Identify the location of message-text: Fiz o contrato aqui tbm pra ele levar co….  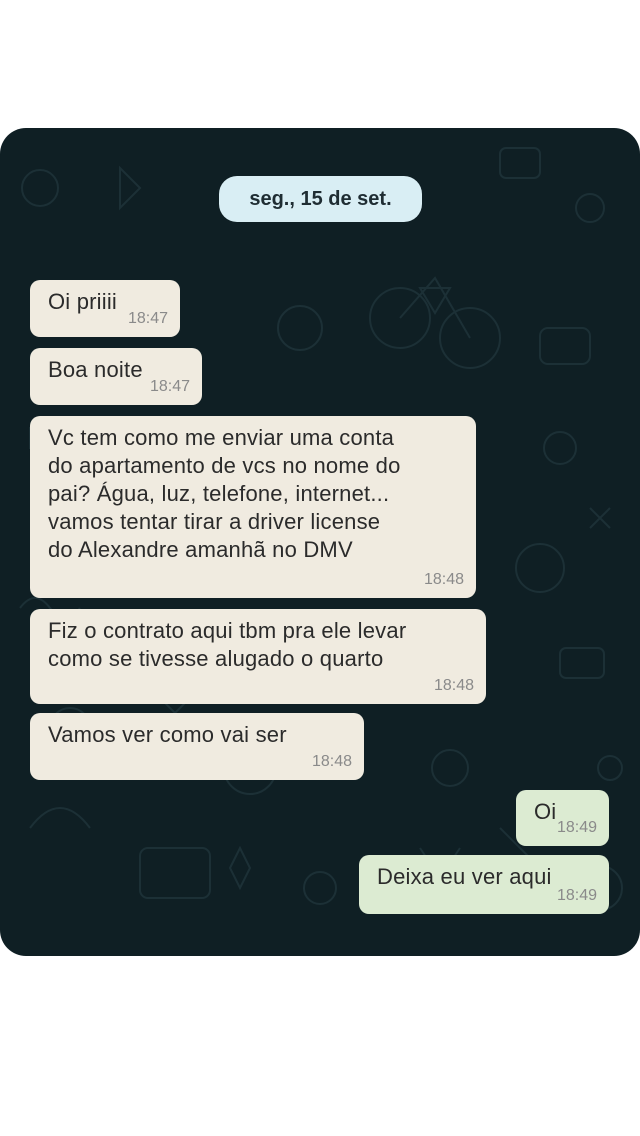
(227, 644).